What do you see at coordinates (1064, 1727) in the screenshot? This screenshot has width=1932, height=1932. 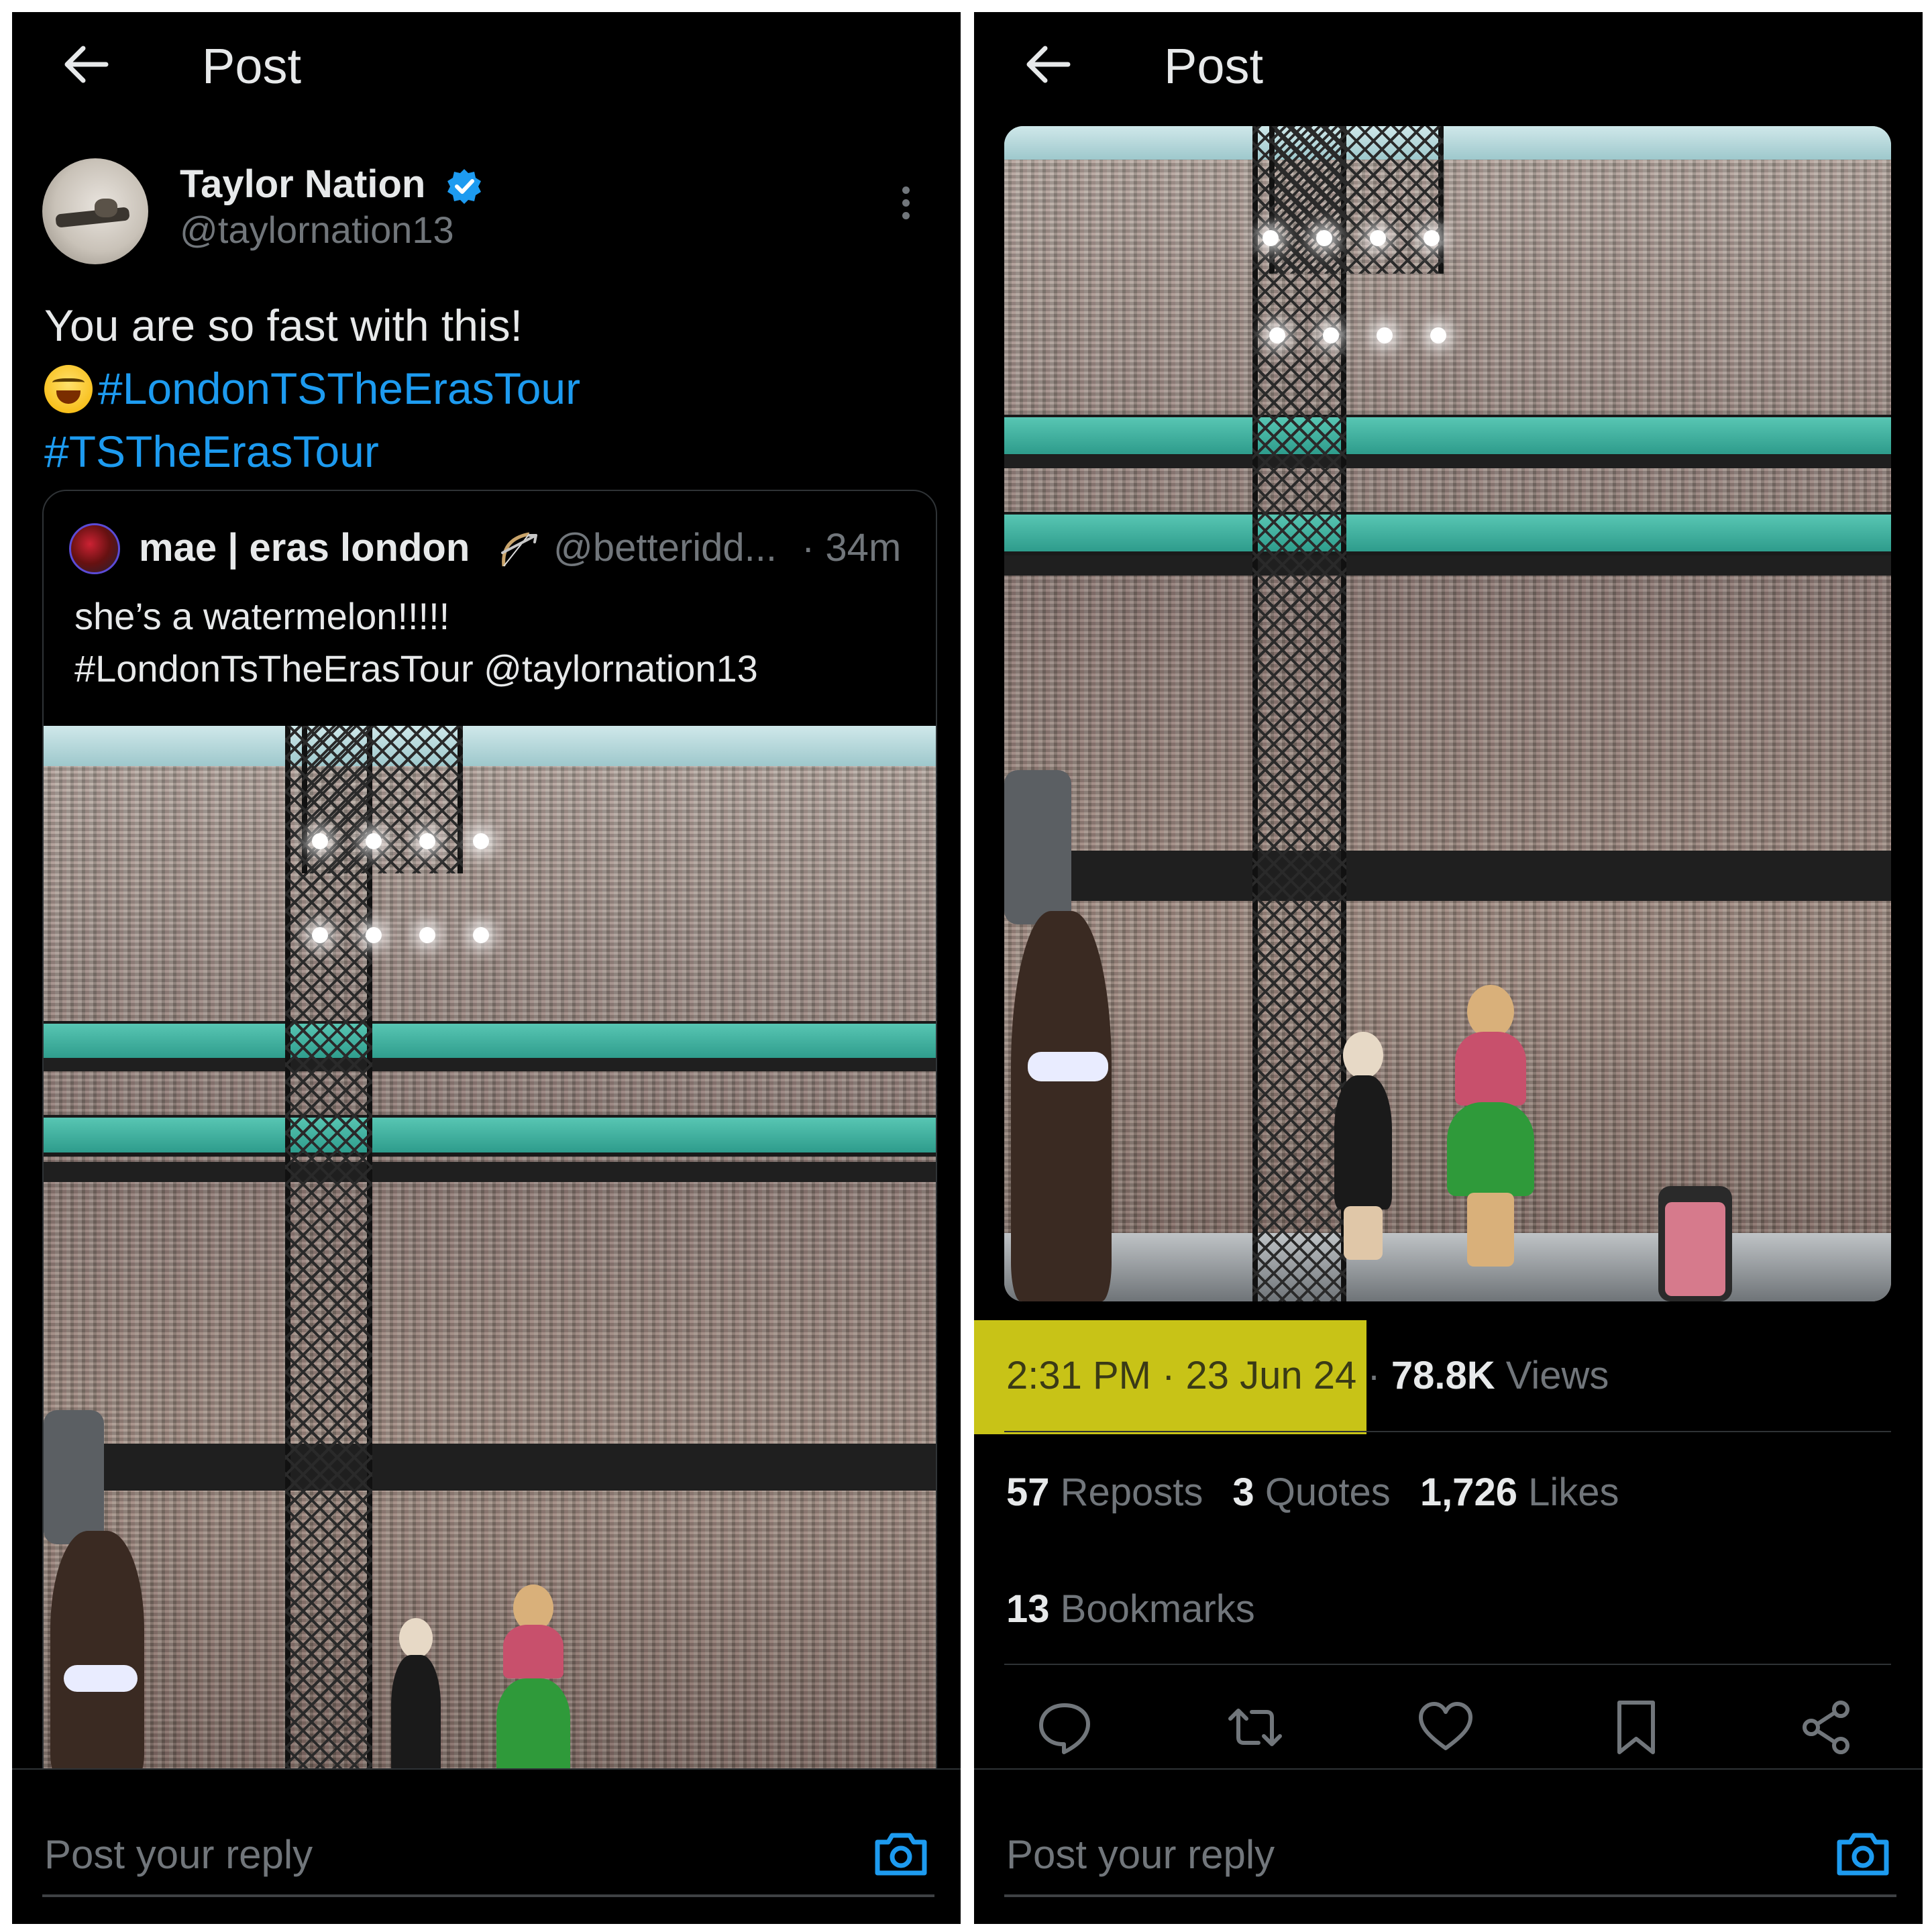 I see `reply-icon` at bounding box center [1064, 1727].